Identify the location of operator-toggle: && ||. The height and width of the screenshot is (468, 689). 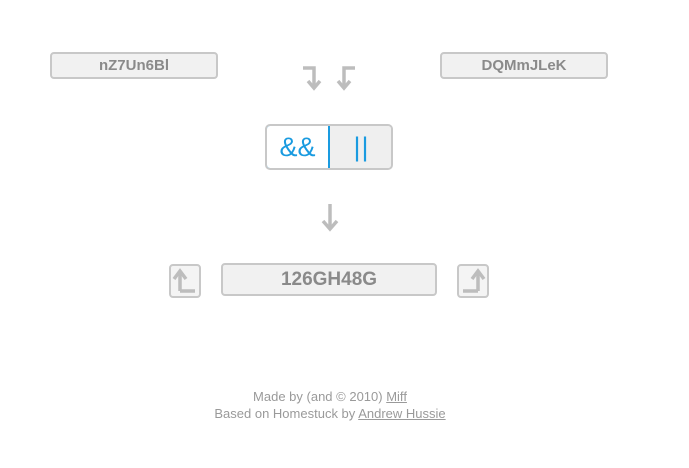
(329, 147).